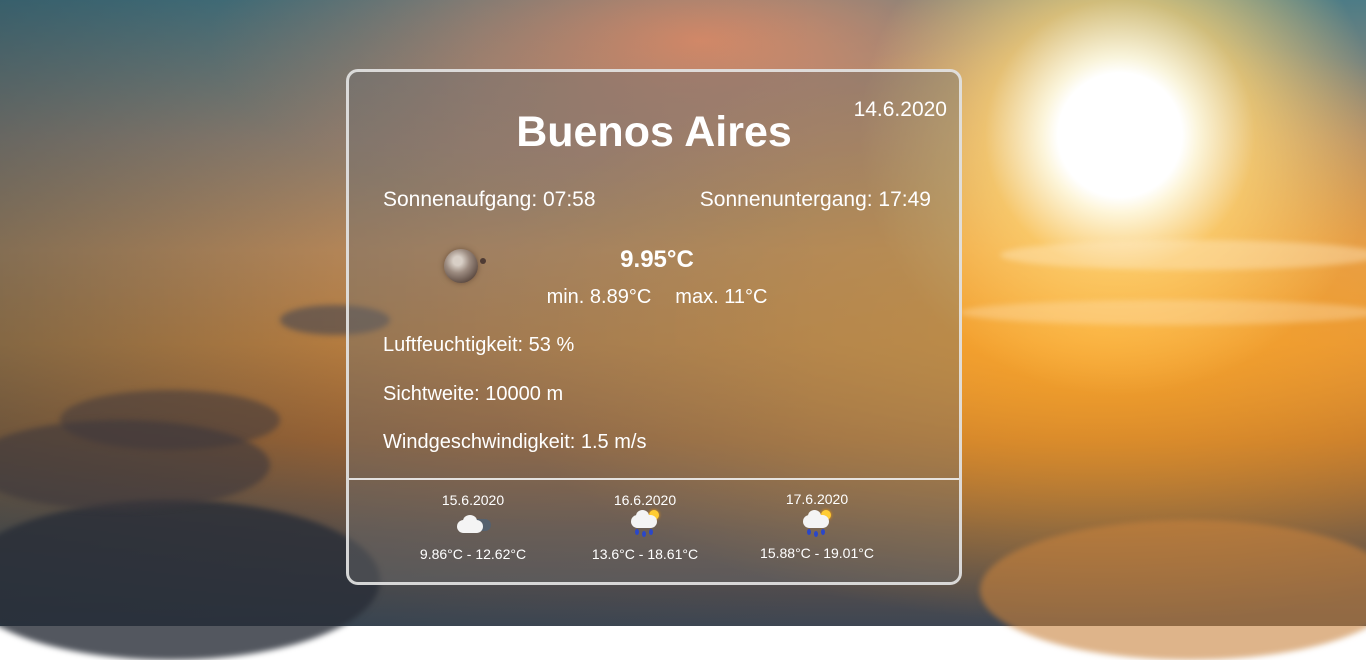  Describe the element at coordinates (654, 479) in the screenshot. I see `divider` at that location.